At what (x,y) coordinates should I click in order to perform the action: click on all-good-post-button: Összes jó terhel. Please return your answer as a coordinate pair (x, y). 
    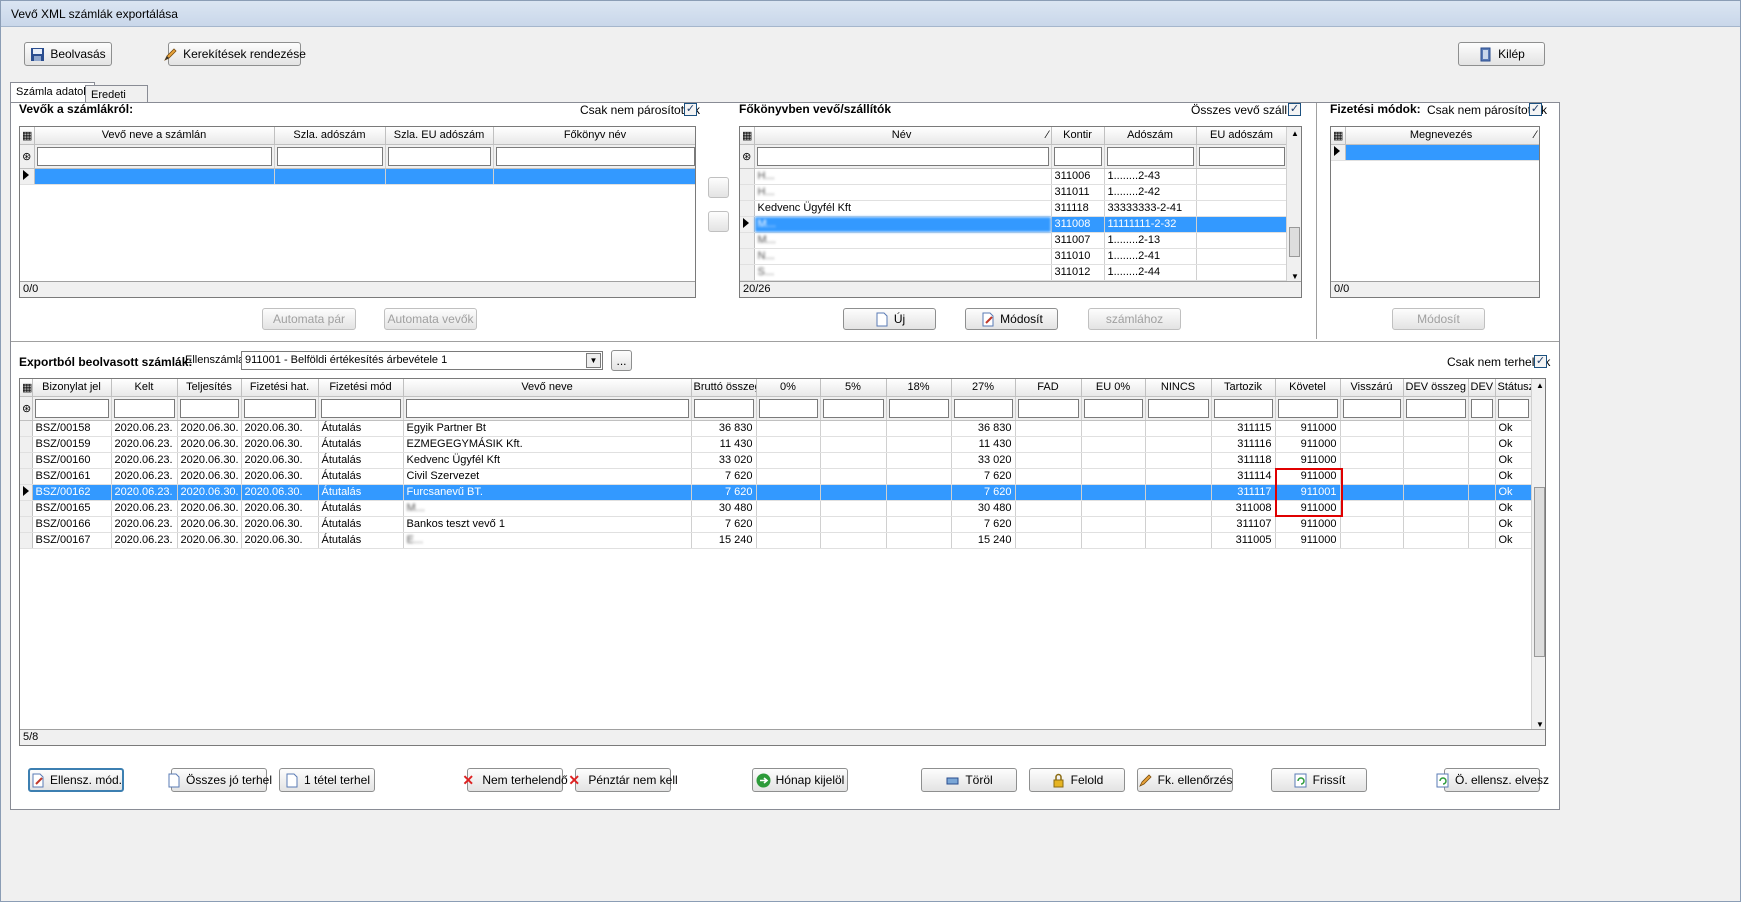
    Looking at the image, I should click on (220, 780).